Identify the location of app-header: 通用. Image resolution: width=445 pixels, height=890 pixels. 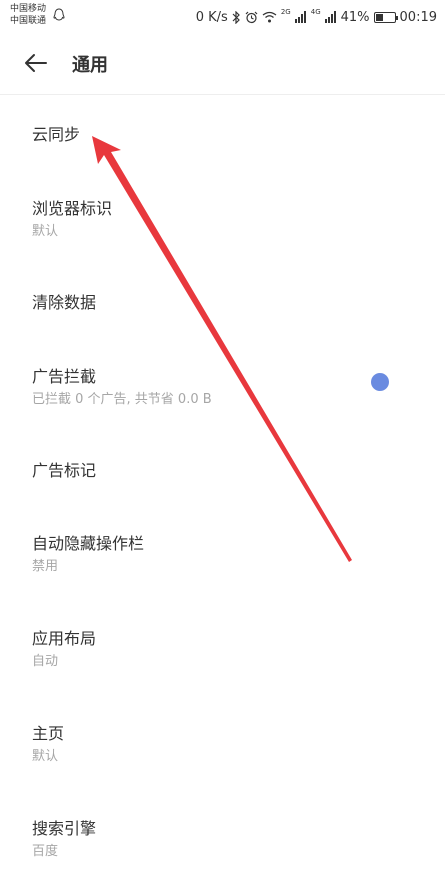
(222, 64).